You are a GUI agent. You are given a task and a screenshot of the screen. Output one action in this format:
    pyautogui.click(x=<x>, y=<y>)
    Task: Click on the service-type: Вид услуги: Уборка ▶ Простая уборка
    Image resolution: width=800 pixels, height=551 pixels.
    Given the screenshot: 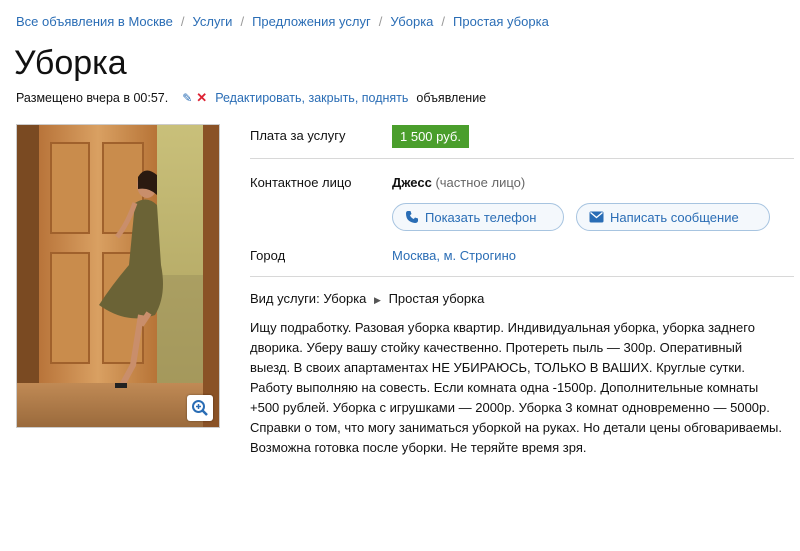 What is the action you would take?
    pyautogui.click(x=367, y=298)
    